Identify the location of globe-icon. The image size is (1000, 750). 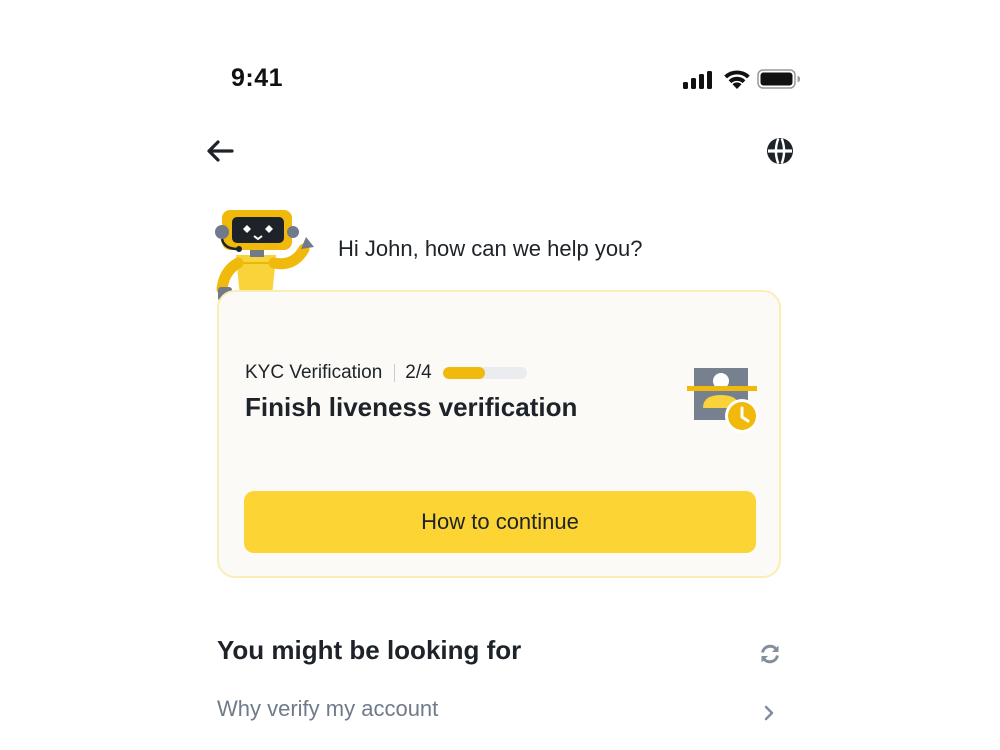
(780, 151).